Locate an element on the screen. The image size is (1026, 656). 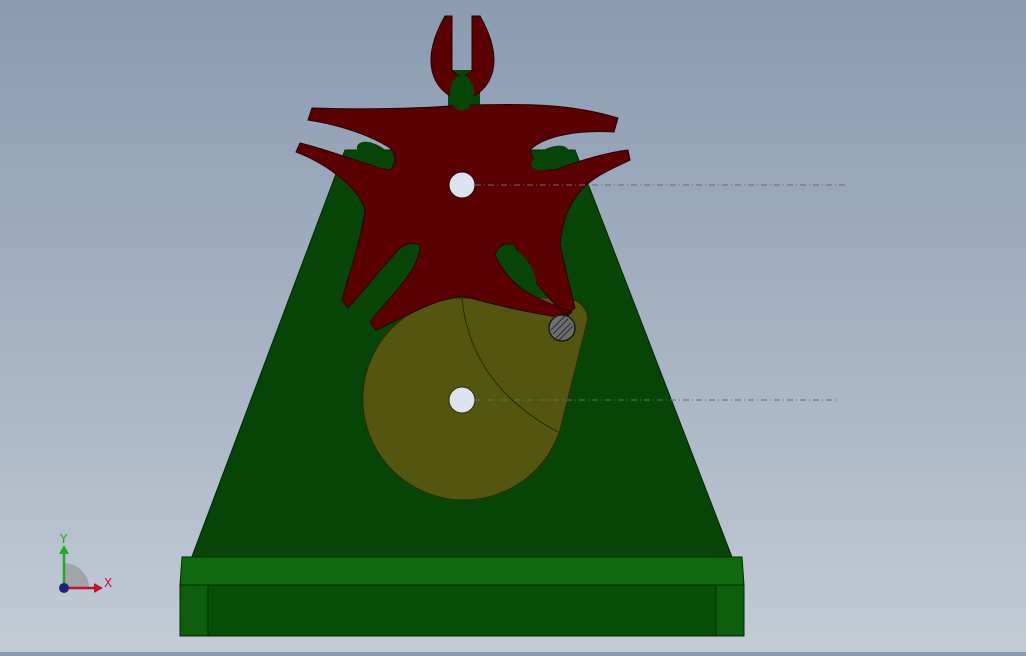
y-arrow-head is located at coordinates (64, 549).